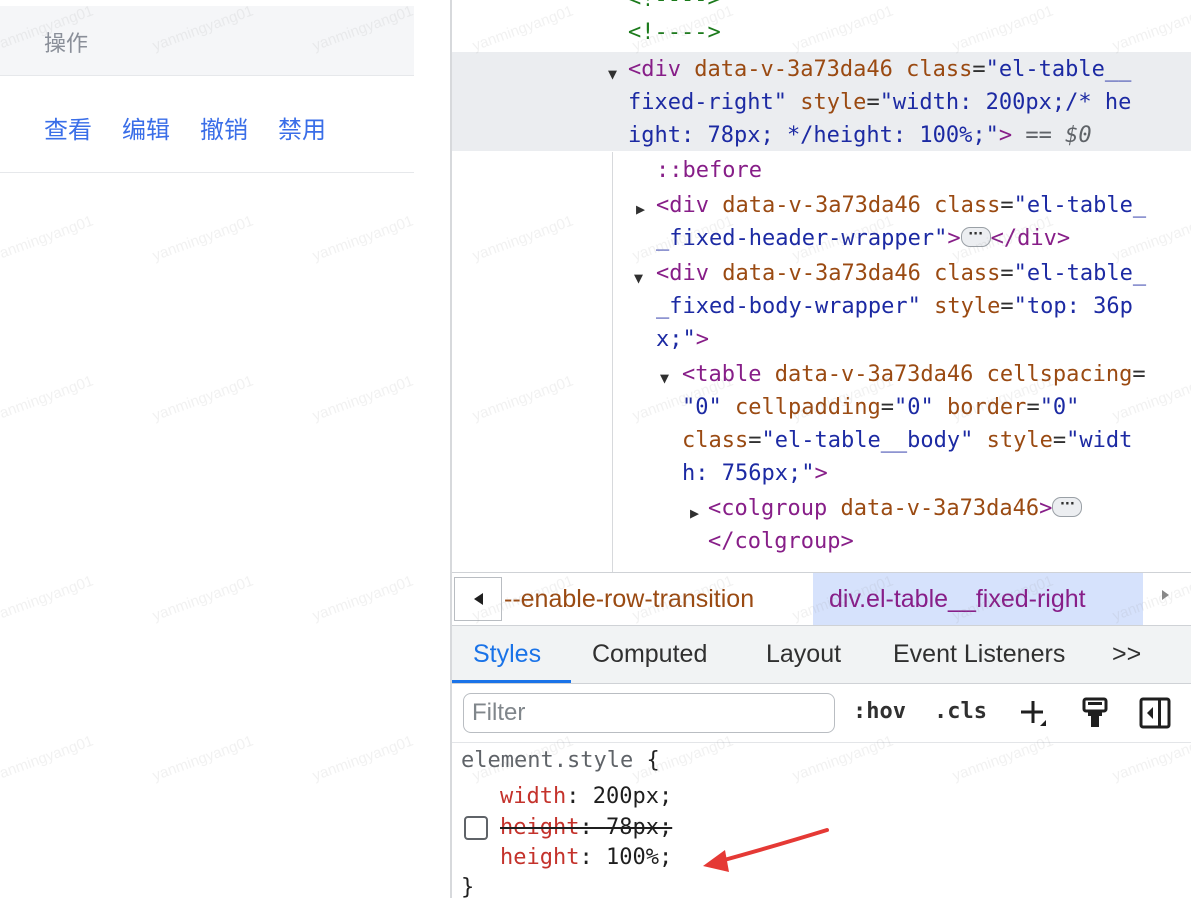  Describe the element at coordinates (880, 102) in the screenshot. I see `tree-node-fixed-right-line2: fixed-right" style="width: 200px;/* he` at that location.